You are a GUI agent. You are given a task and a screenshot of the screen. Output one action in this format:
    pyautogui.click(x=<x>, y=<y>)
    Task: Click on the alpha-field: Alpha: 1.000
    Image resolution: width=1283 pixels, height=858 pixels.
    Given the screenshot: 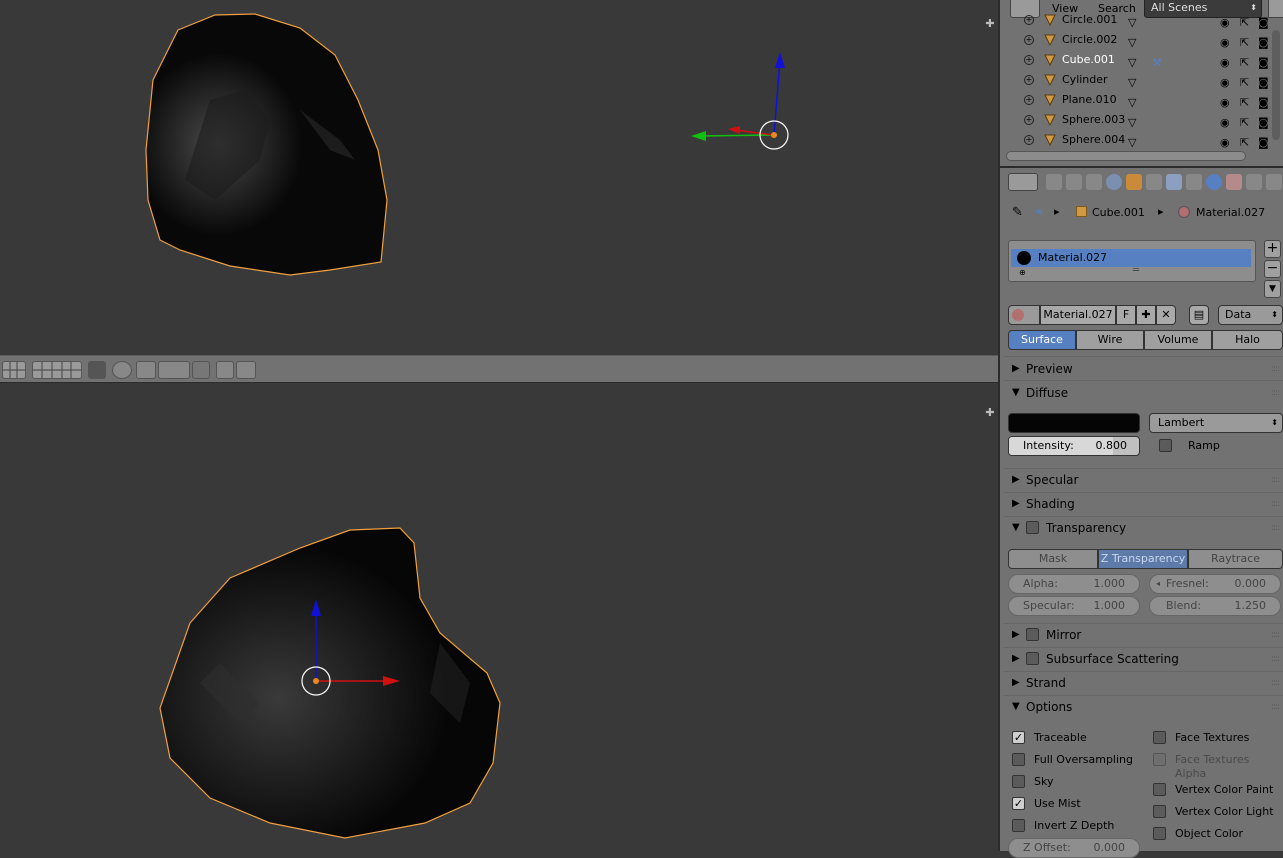 What is the action you would take?
    pyautogui.click(x=1074, y=584)
    